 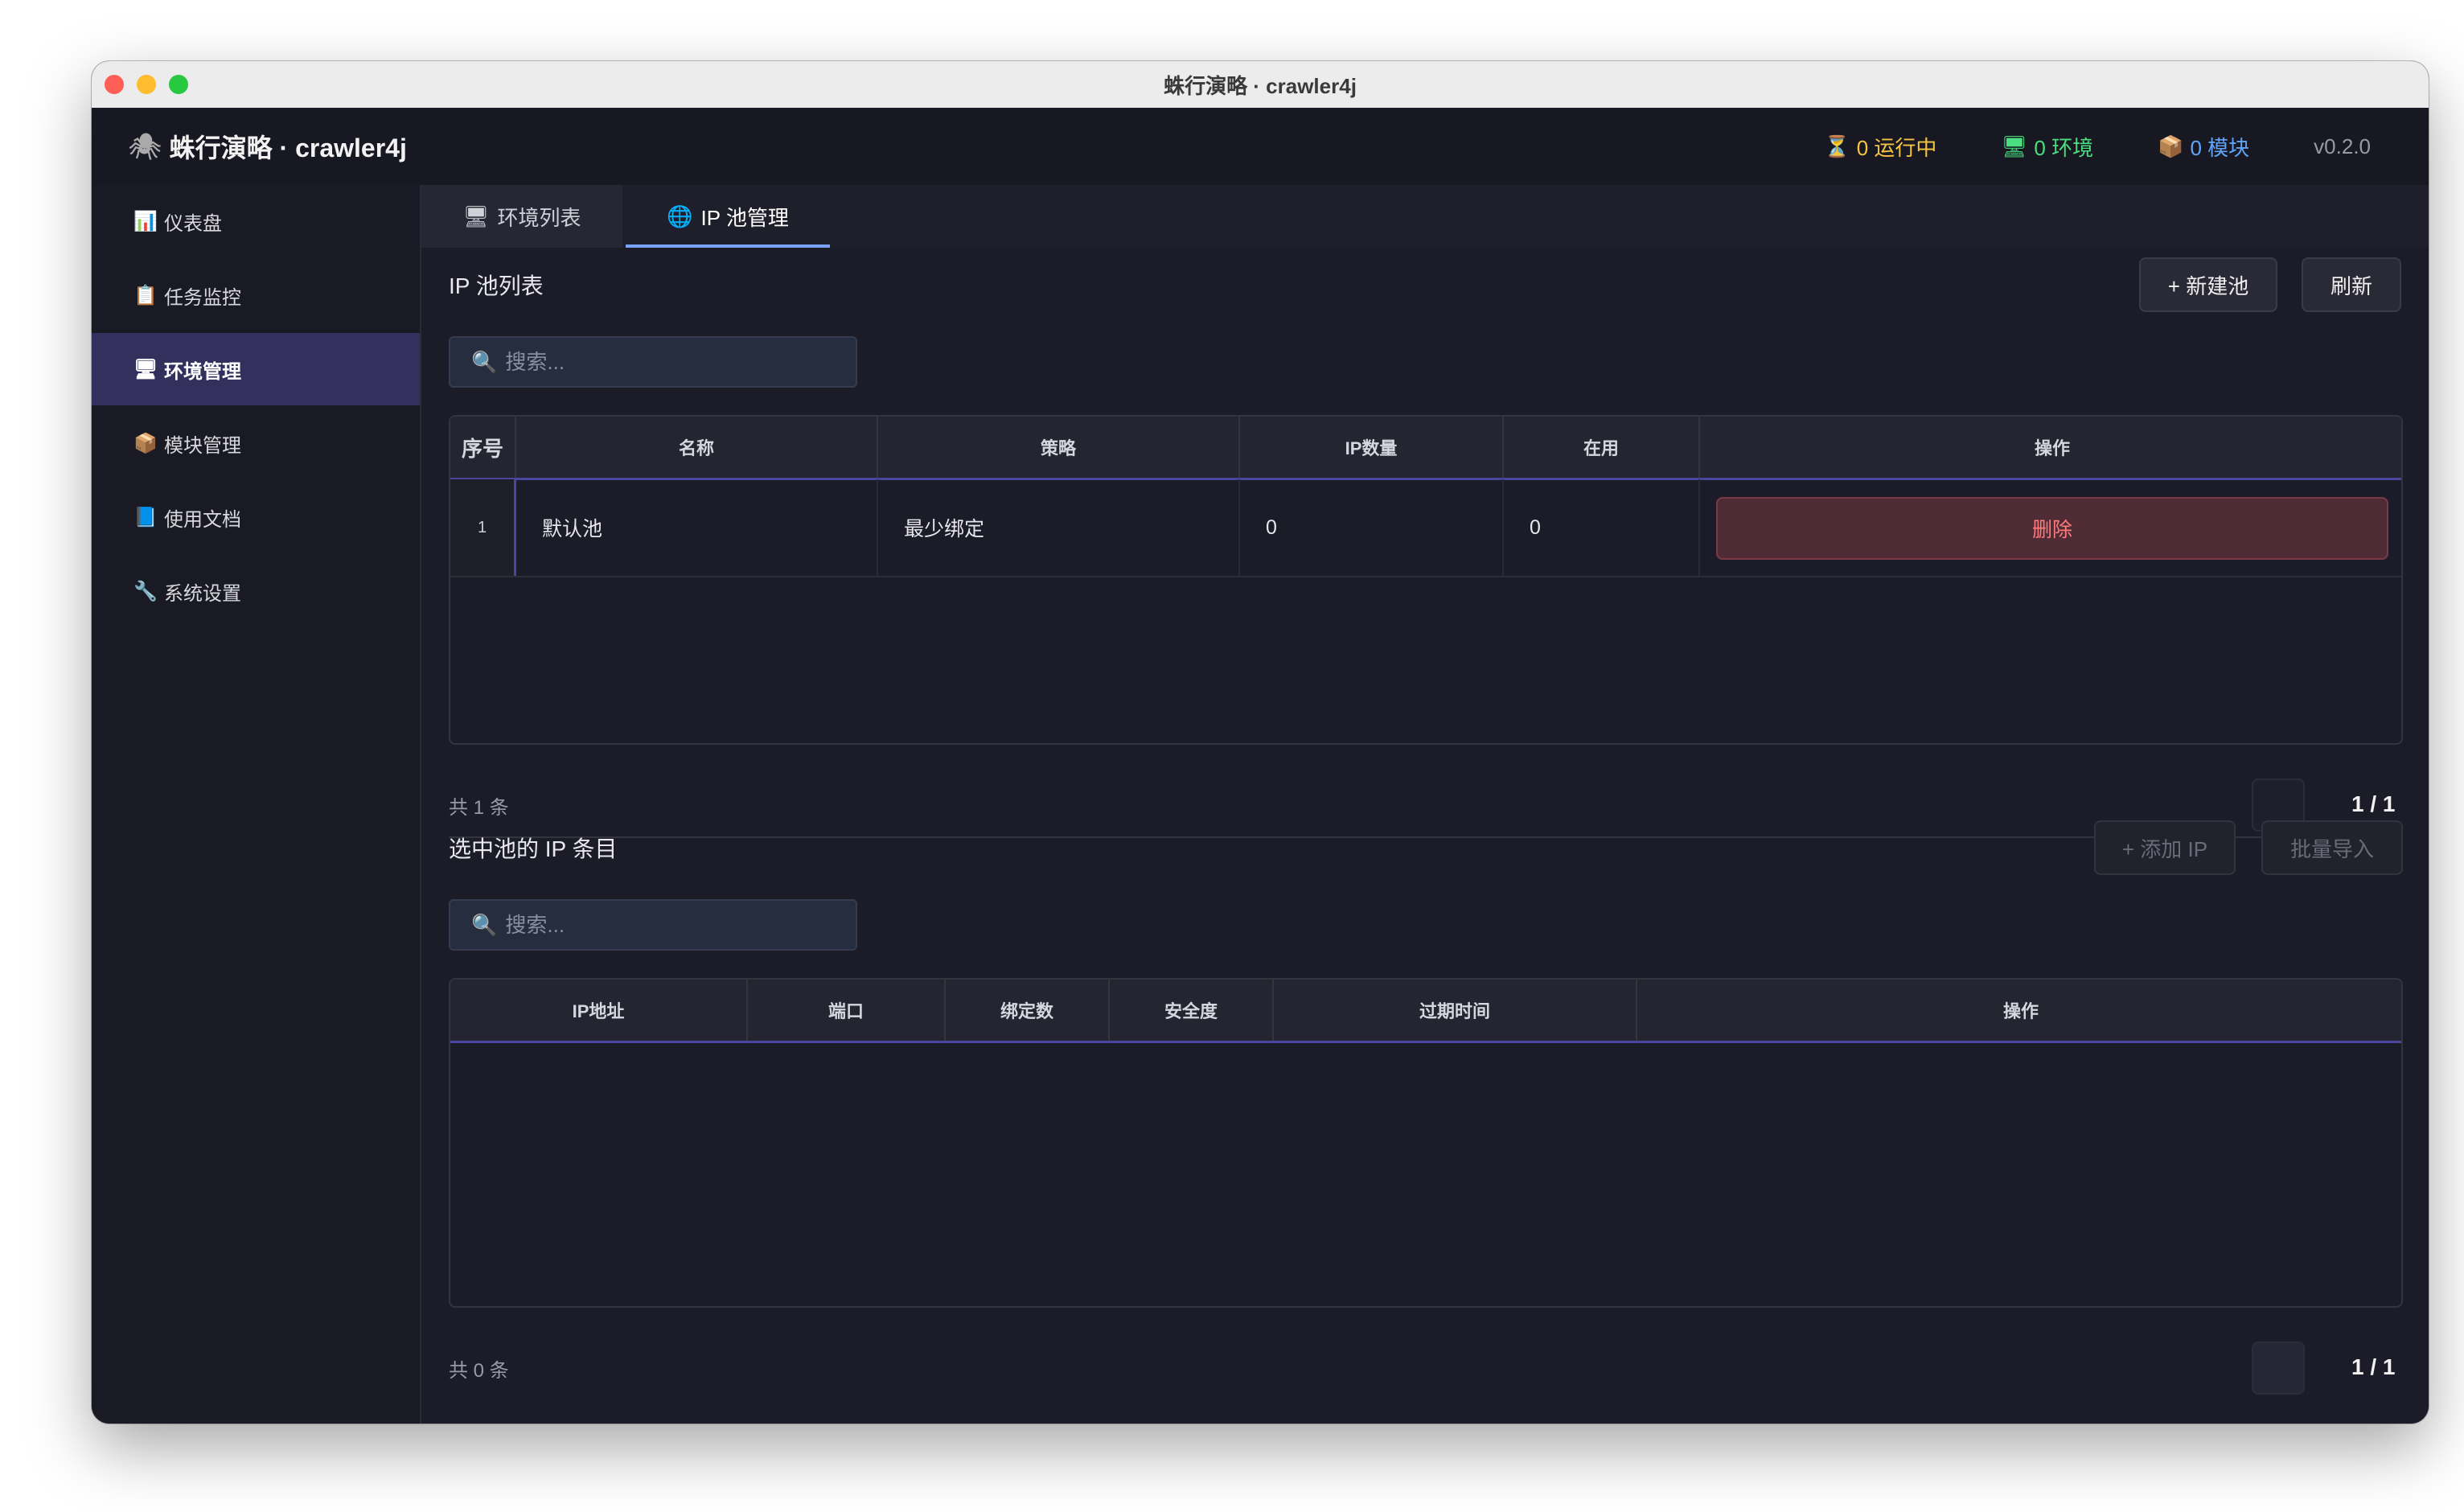 What do you see at coordinates (2220, 148) in the screenshot?
I see `module-stat-label: 0 模块` at bounding box center [2220, 148].